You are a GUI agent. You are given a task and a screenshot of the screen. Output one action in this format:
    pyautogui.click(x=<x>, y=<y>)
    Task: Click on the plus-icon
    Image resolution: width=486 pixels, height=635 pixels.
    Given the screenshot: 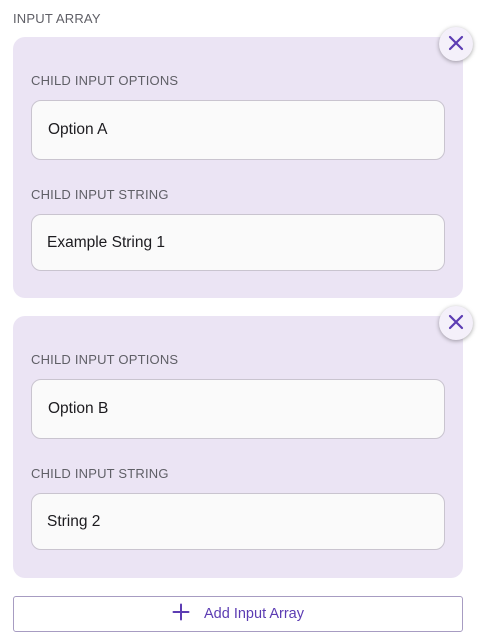 What is the action you would take?
    pyautogui.click(x=181, y=614)
    